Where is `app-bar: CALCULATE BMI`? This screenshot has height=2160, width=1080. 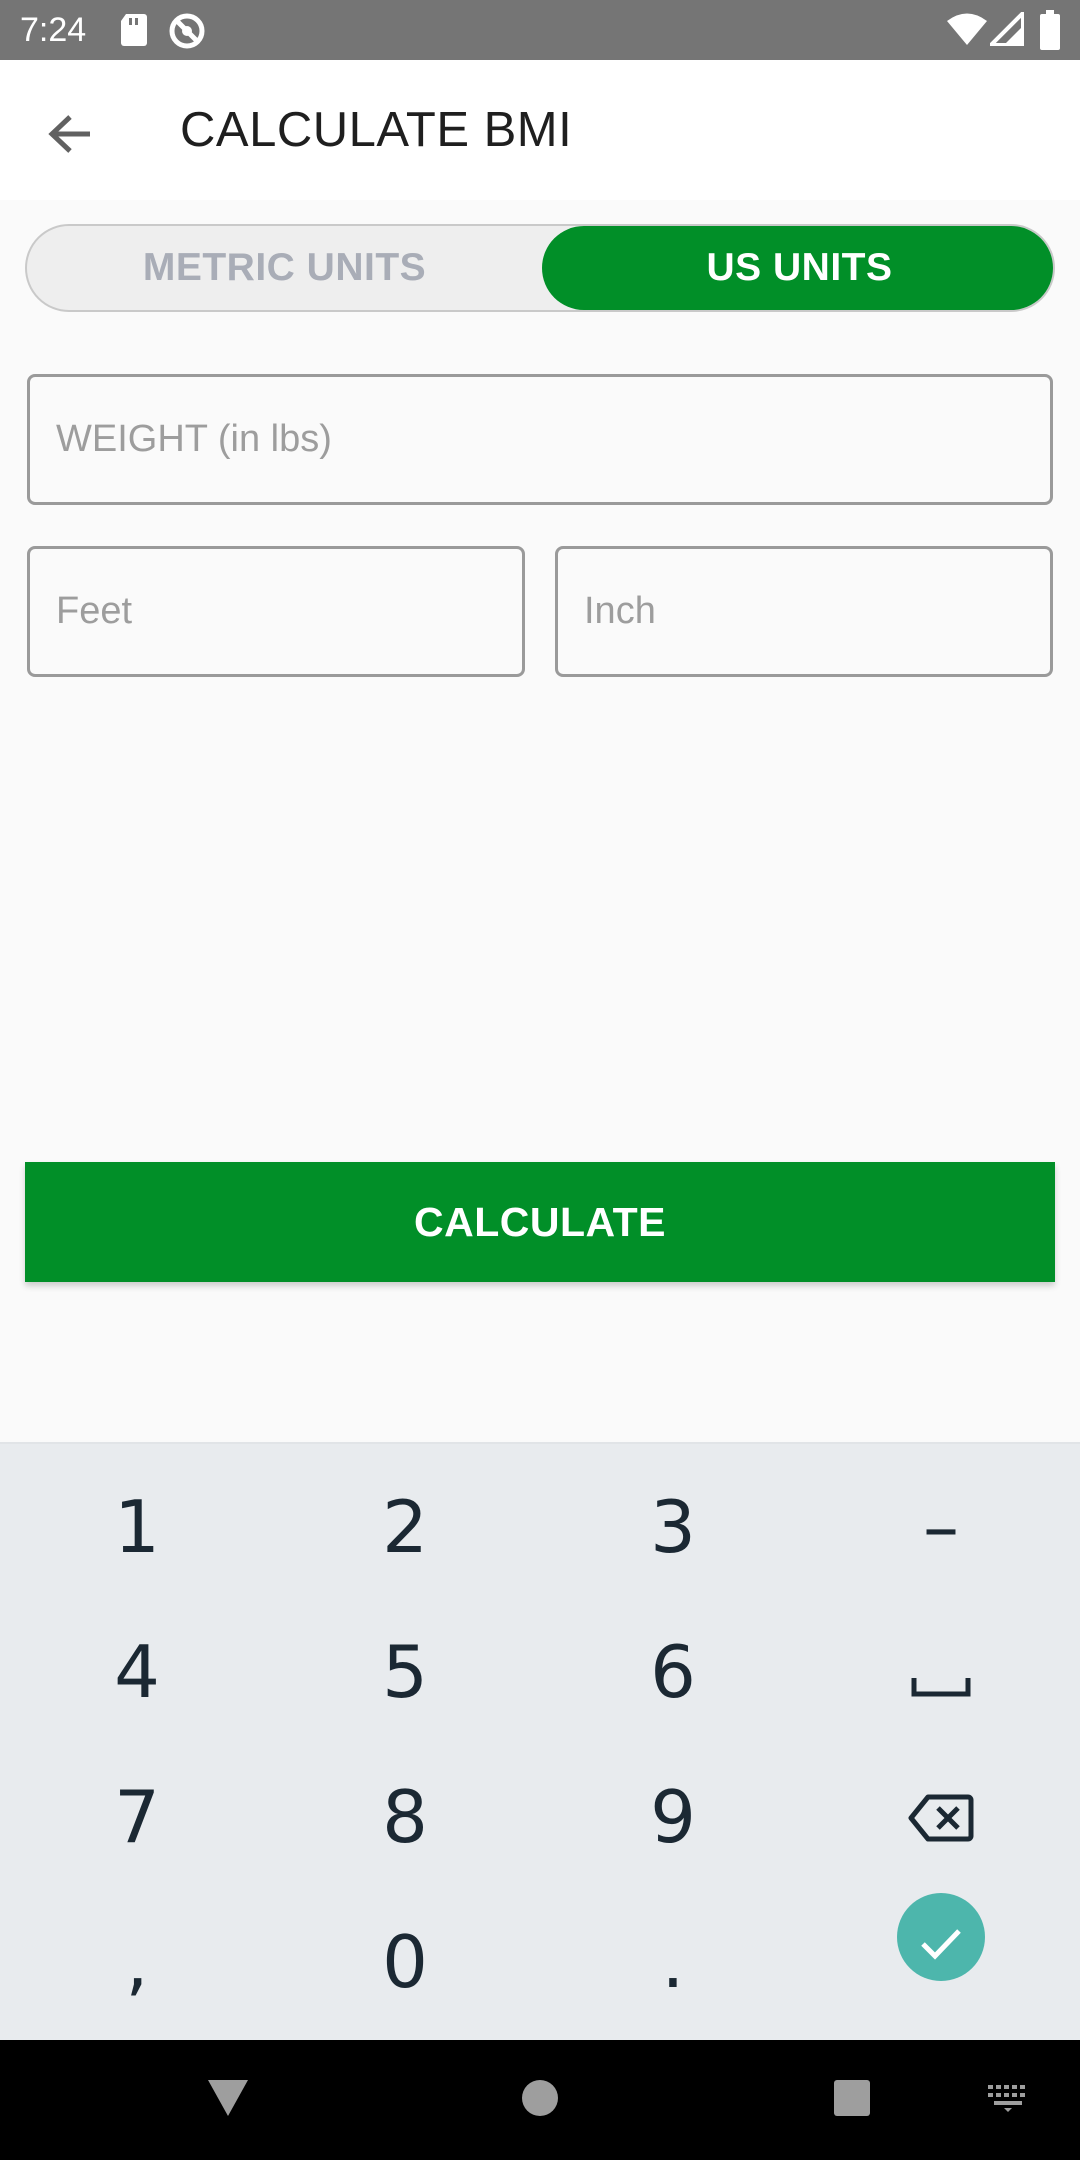
app-bar: CALCULATE BMI is located at coordinates (540, 130).